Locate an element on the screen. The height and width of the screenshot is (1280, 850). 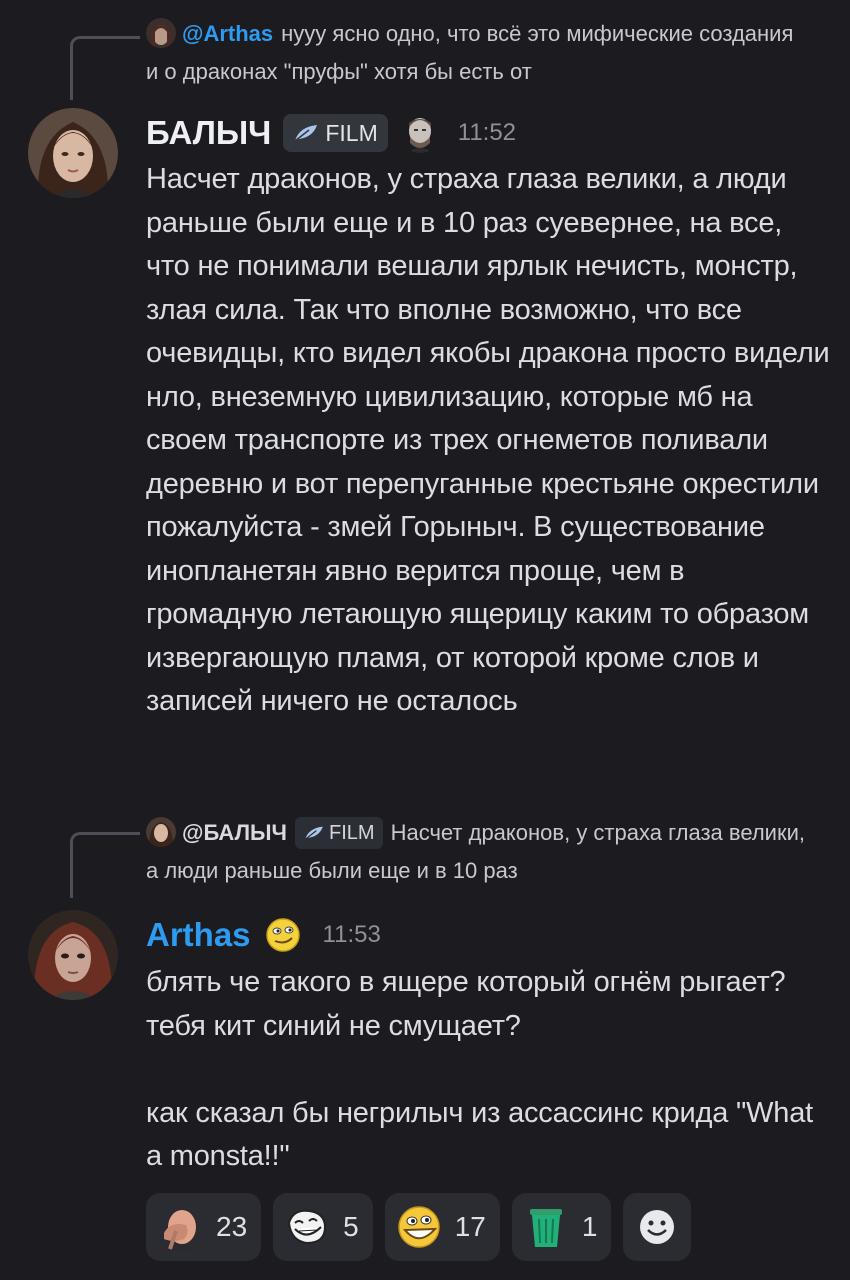
reply-role-tag-label: FILM is located at coordinates (352, 833).